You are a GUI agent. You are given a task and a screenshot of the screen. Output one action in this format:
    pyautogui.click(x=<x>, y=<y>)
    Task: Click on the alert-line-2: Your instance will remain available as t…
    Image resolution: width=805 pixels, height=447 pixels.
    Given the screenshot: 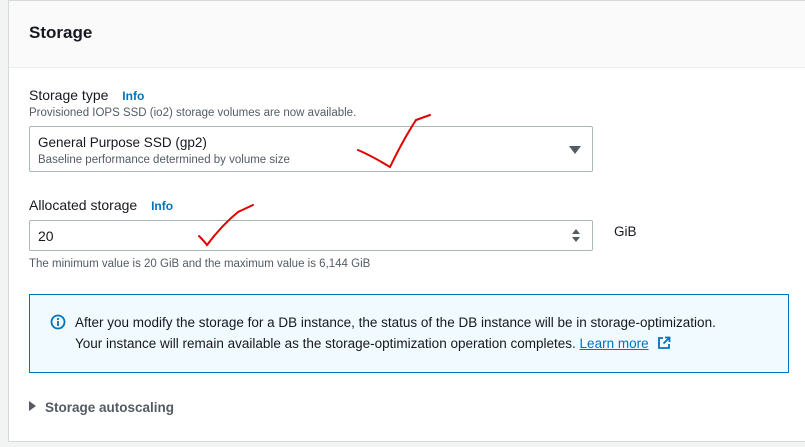 What is the action you would take?
    pyautogui.click(x=373, y=343)
    